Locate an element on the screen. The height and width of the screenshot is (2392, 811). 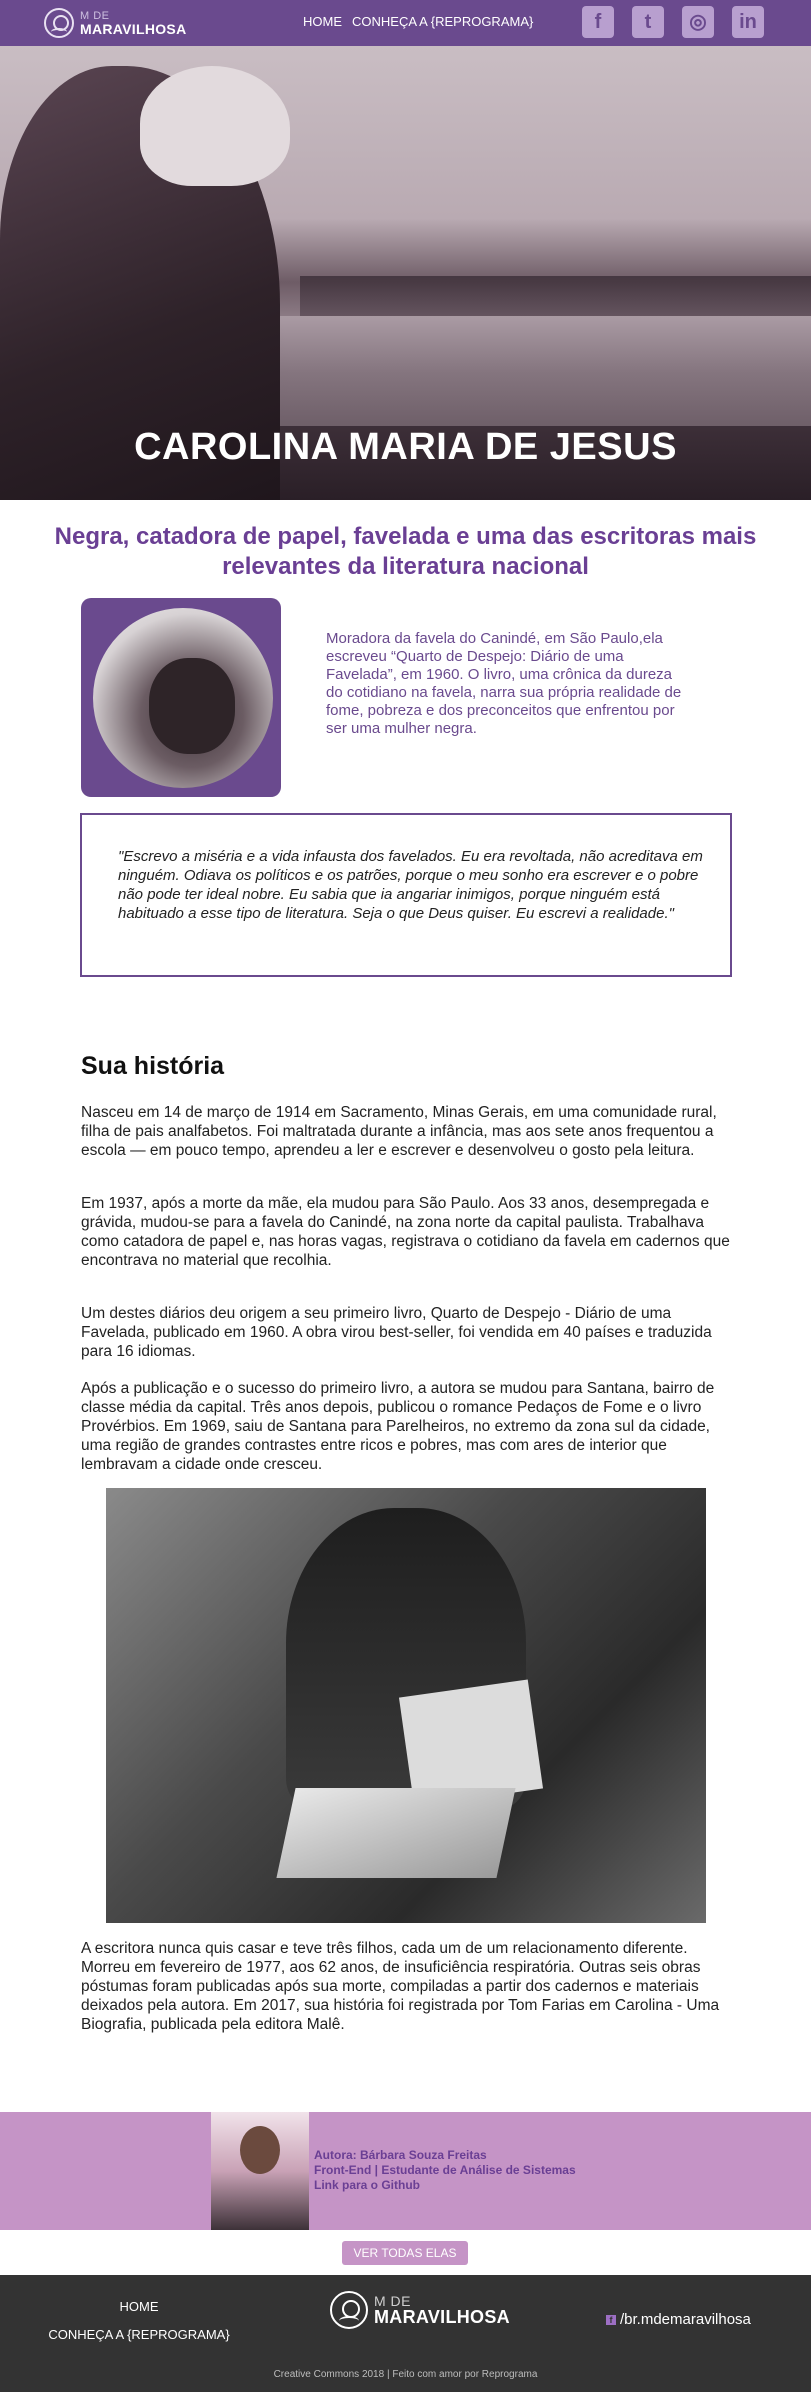
linkedin-icon: in is located at coordinates (748, 22).